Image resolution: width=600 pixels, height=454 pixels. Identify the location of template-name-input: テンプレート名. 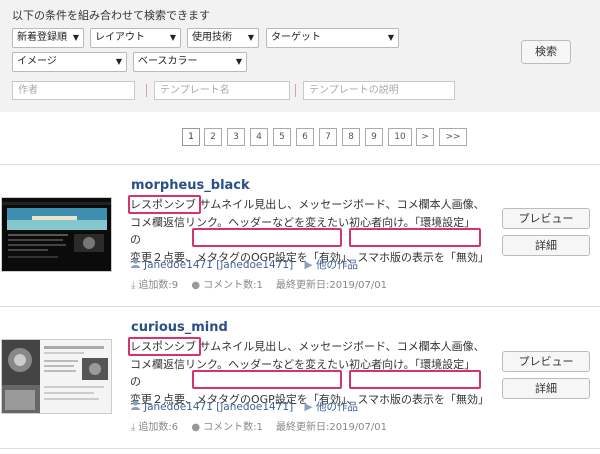
(222, 90).